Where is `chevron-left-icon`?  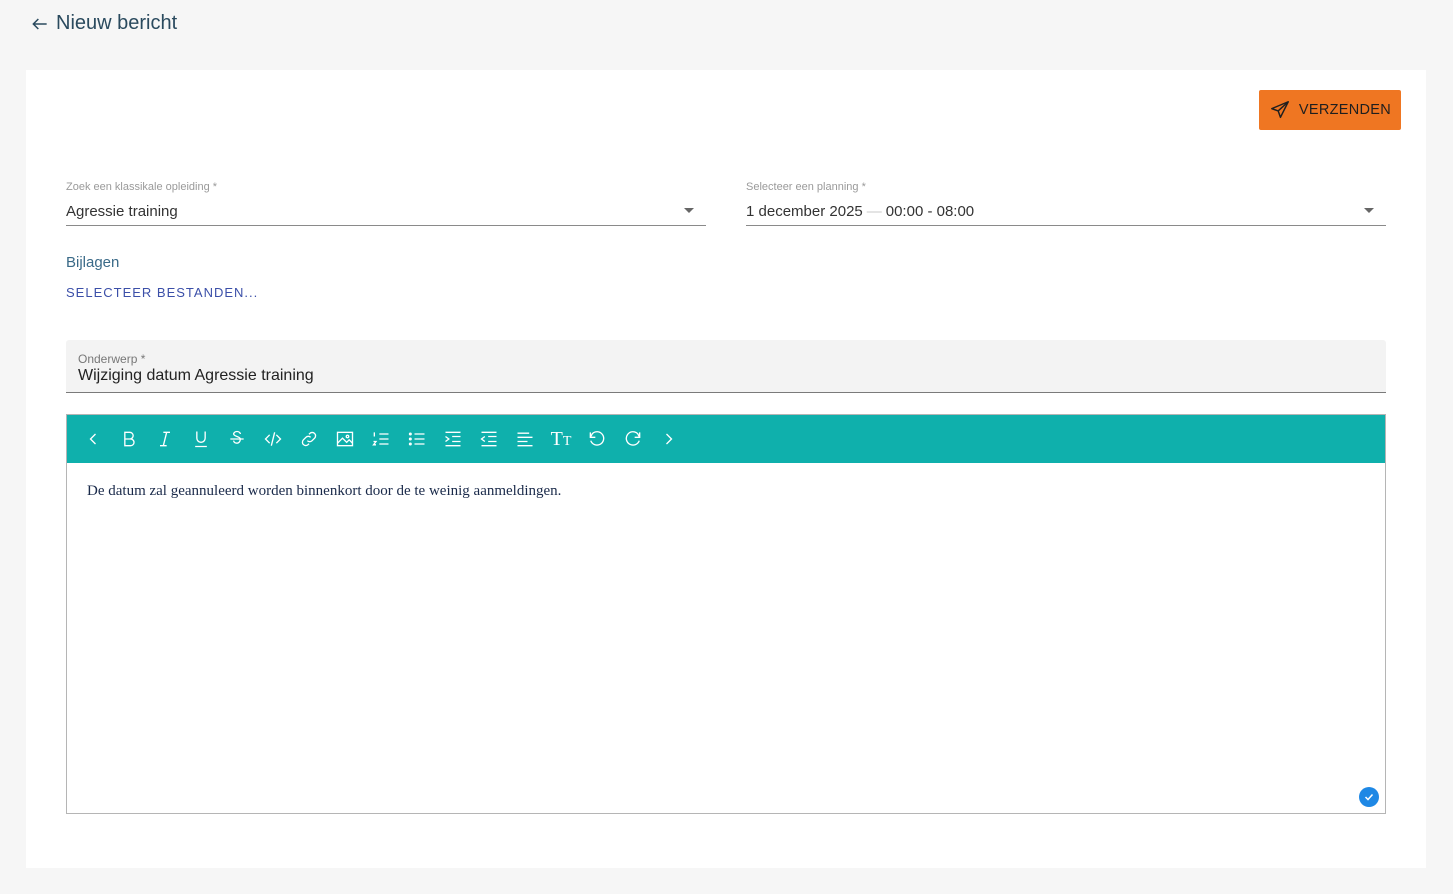 chevron-left-icon is located at coordinates (93, 439).